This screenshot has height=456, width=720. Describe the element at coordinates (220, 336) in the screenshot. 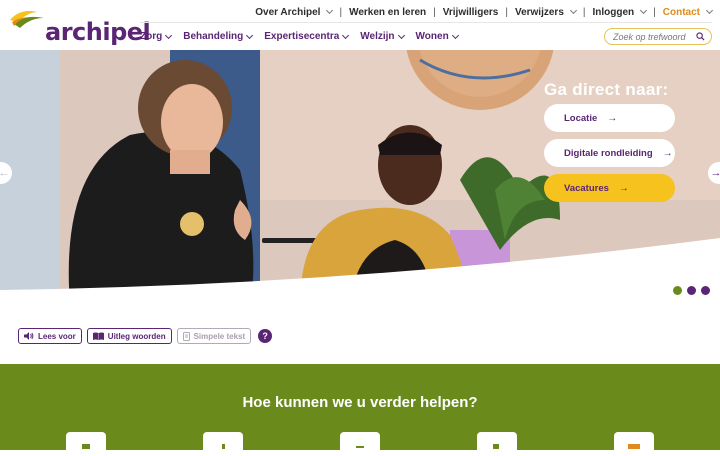

I see `simple-text-label: Simpele tekst` at that location.